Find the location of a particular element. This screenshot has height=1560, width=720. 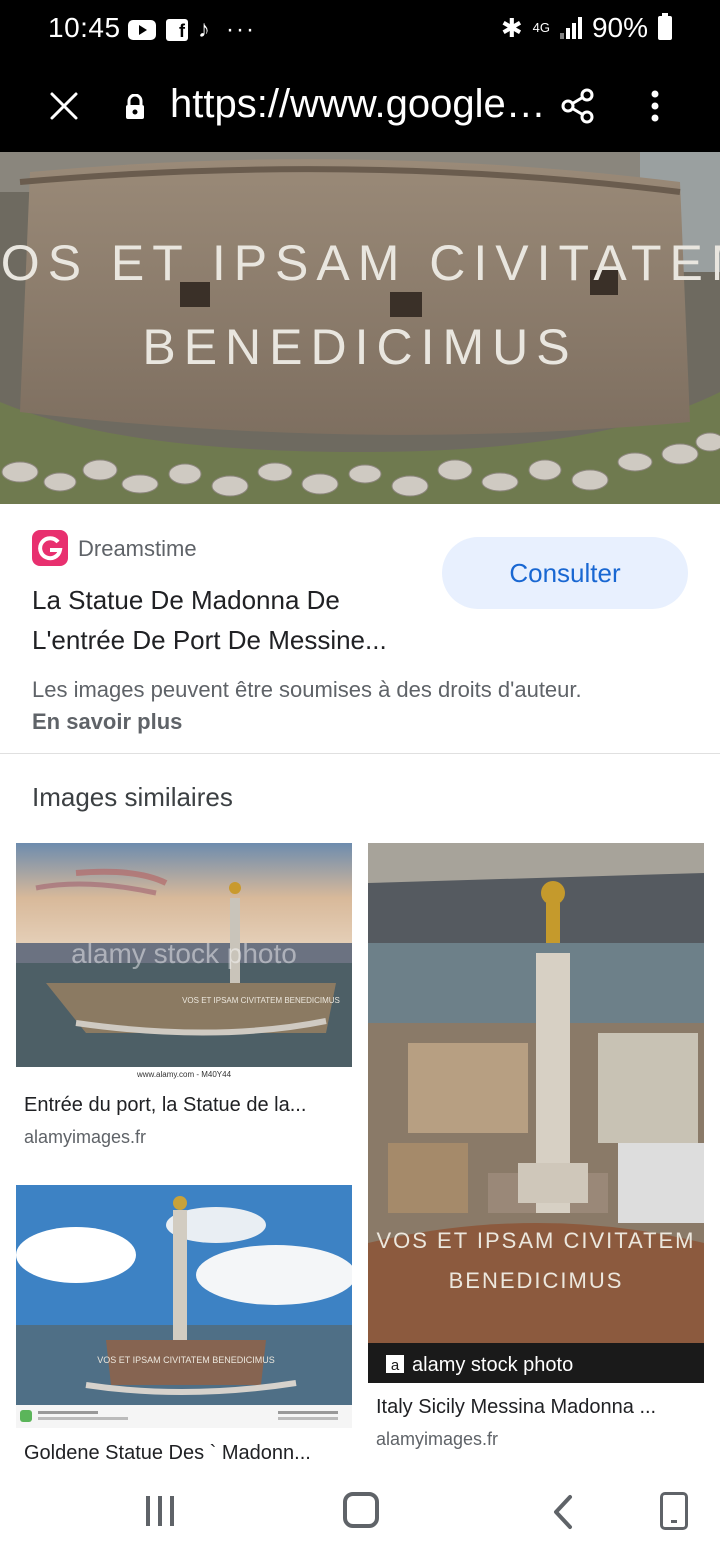

system-nav-bar is located at coordinates (360, 1512).